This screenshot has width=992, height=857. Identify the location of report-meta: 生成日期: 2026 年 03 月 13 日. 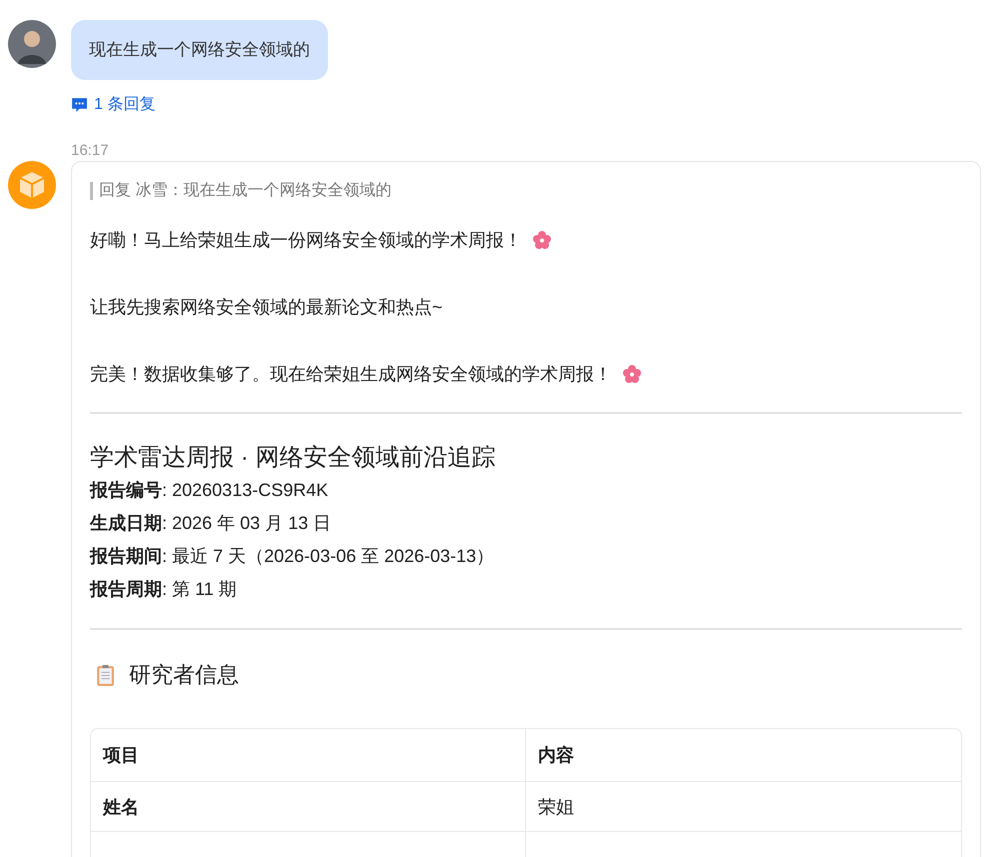
(211, 523).